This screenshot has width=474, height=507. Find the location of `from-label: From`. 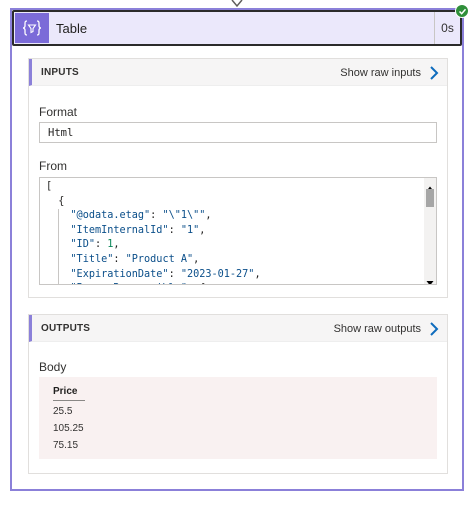

from-label: From is located at coordinates (53, 166).